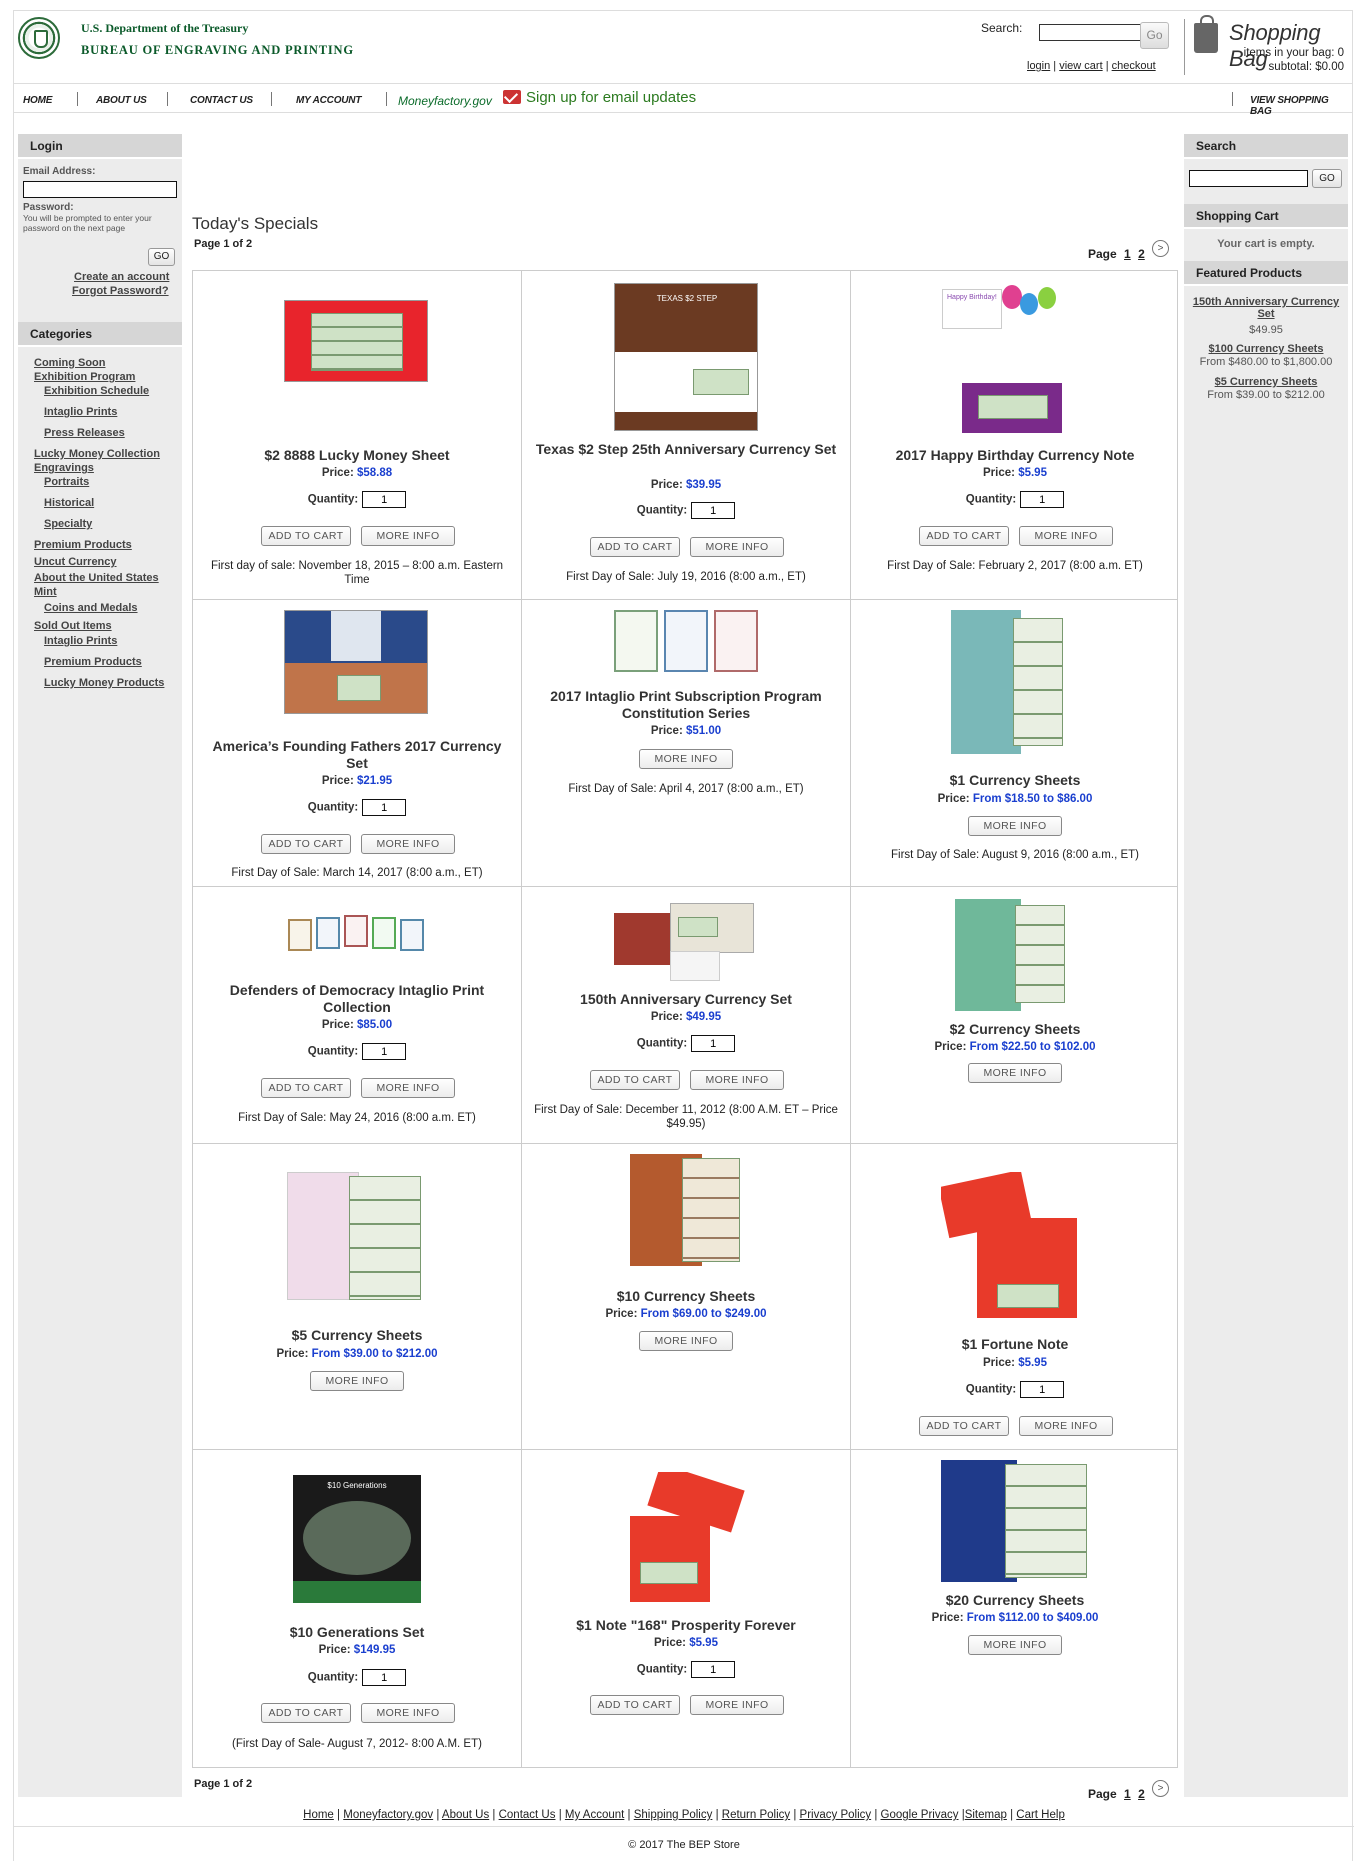  Describe the element at coordinates (357, 1539) in the screenshot. I see `product-image-10-generations: $10 Generations` at that location.